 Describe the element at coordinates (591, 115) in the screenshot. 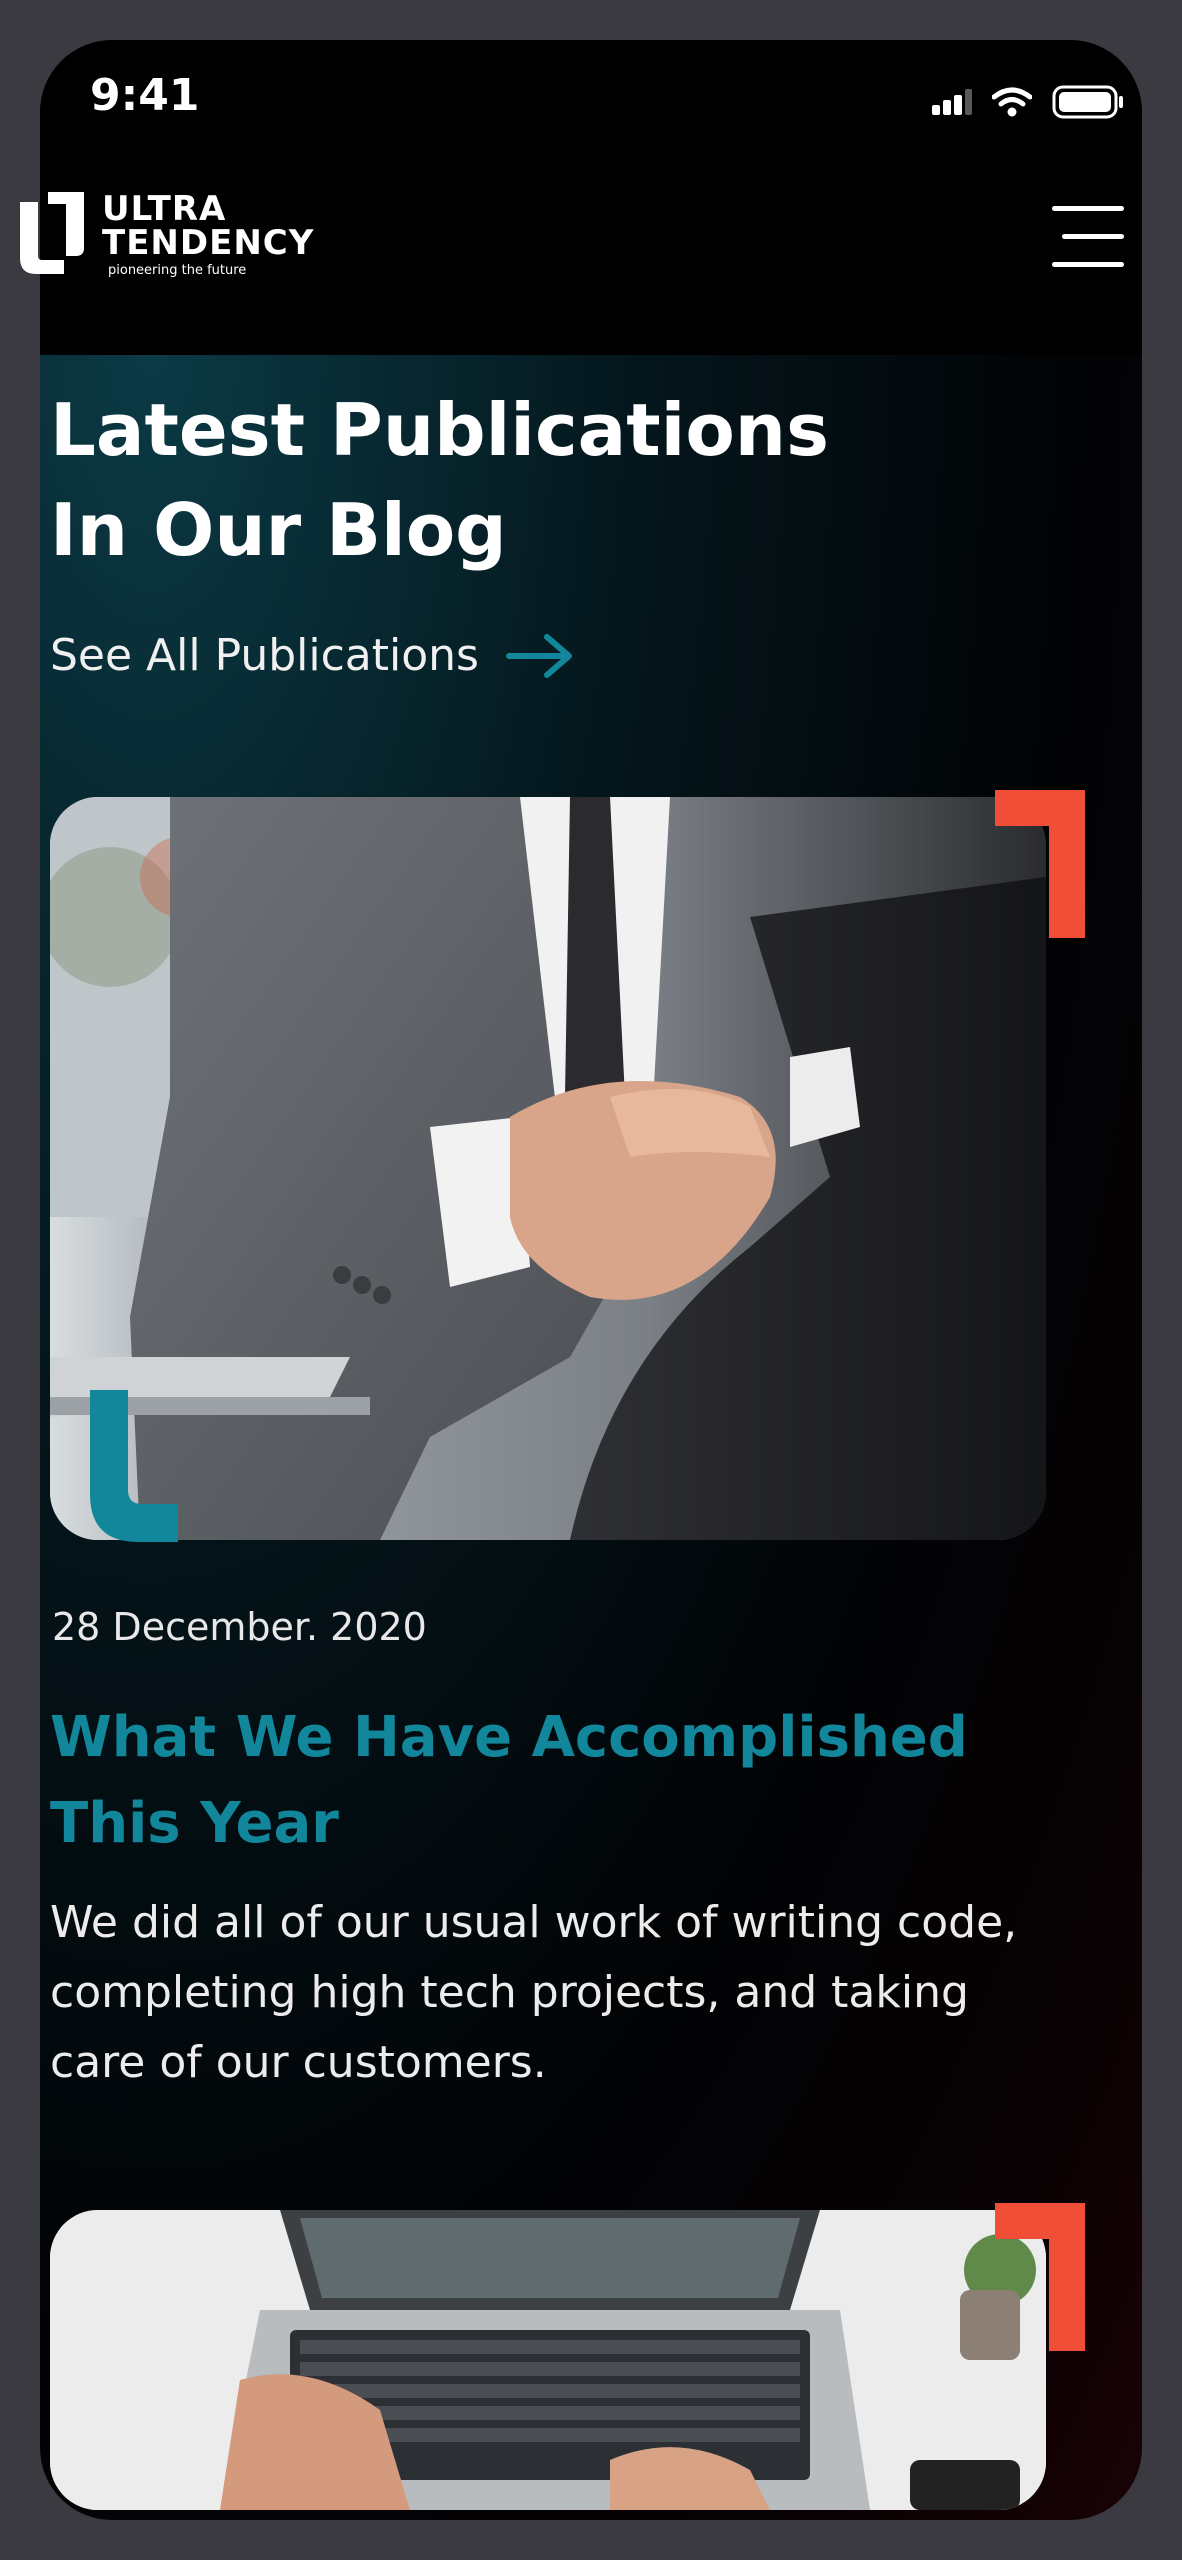

I see `status-bar: 9:41` at that location.